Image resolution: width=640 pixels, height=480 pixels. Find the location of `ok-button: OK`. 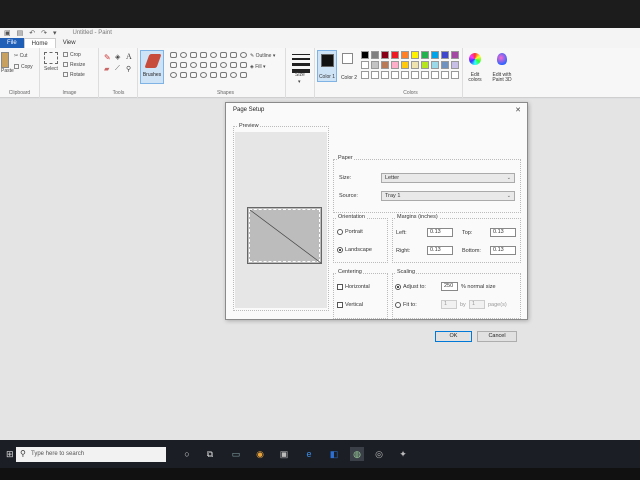

ok-button: OK is located at coordinates (453, 336).